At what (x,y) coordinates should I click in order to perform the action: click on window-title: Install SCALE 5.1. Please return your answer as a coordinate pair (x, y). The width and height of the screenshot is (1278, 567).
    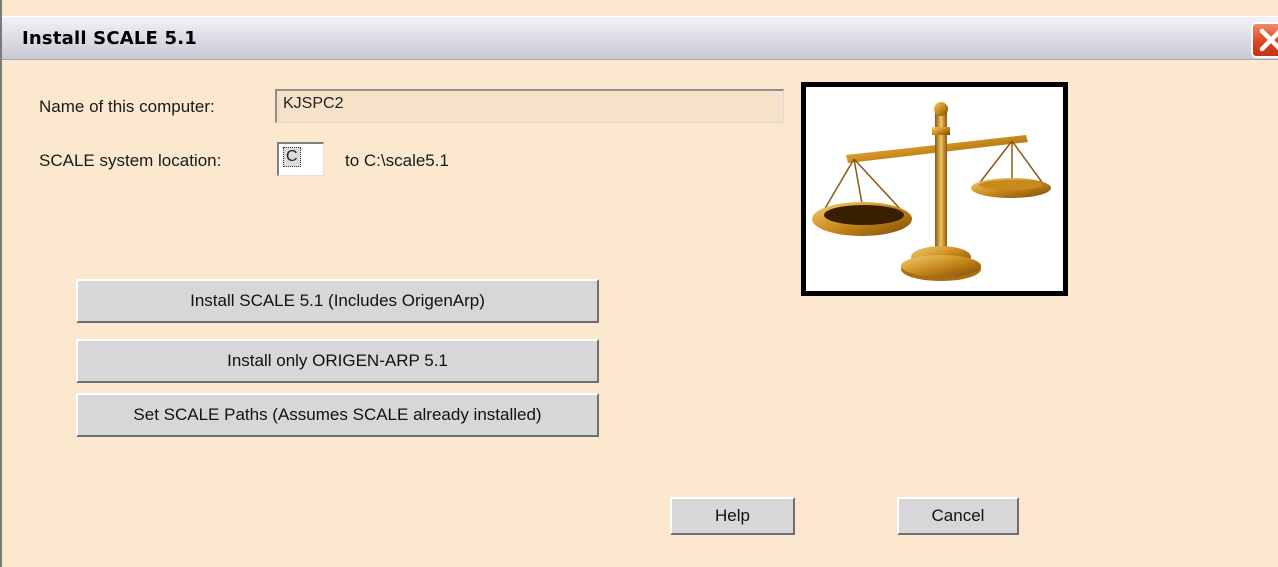
    Looking at the image, I should click on (110, 38).